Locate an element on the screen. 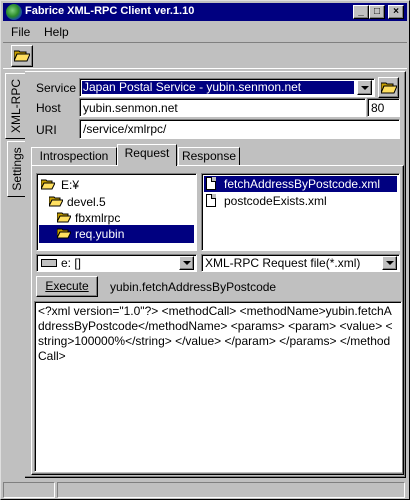  file-item: postcodeExists.xml is located at coordinates (300, 201).